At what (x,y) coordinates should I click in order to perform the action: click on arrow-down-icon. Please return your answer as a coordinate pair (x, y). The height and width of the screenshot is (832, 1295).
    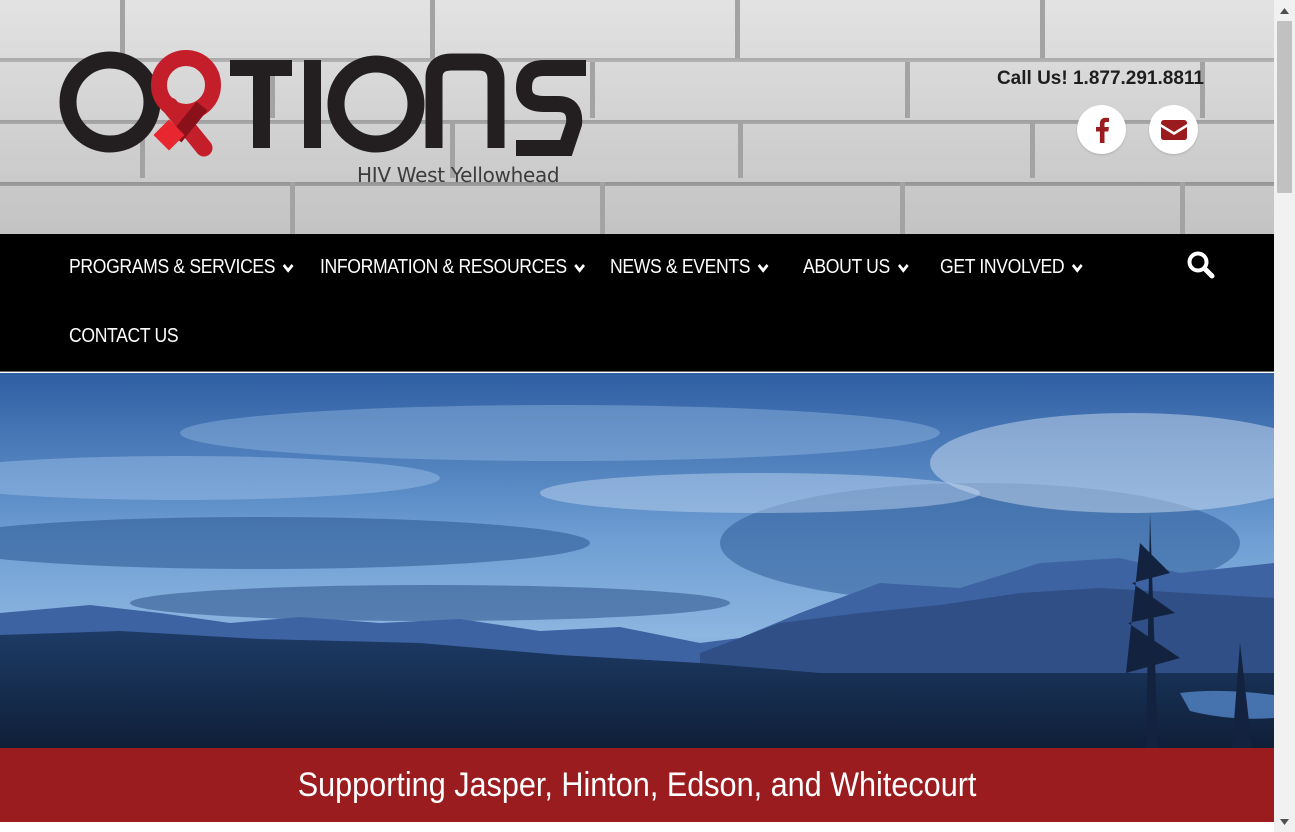
    Looking at the image, I should click on (1284, 821).